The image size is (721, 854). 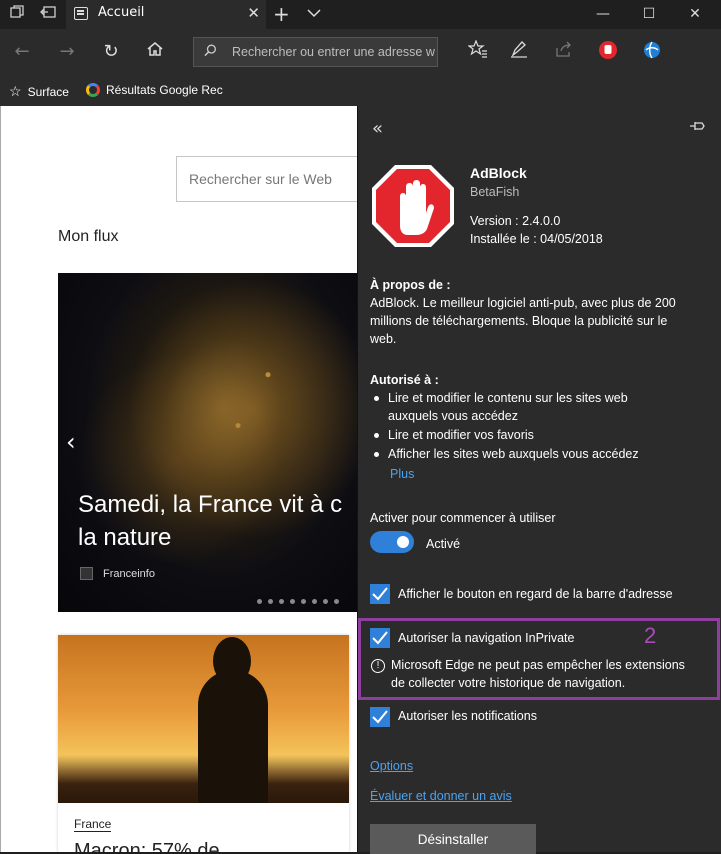 What do you see at coordinates (380, 594) in the screenshot?
I see `show-button-checkbox` at bounding box center [380, 594].